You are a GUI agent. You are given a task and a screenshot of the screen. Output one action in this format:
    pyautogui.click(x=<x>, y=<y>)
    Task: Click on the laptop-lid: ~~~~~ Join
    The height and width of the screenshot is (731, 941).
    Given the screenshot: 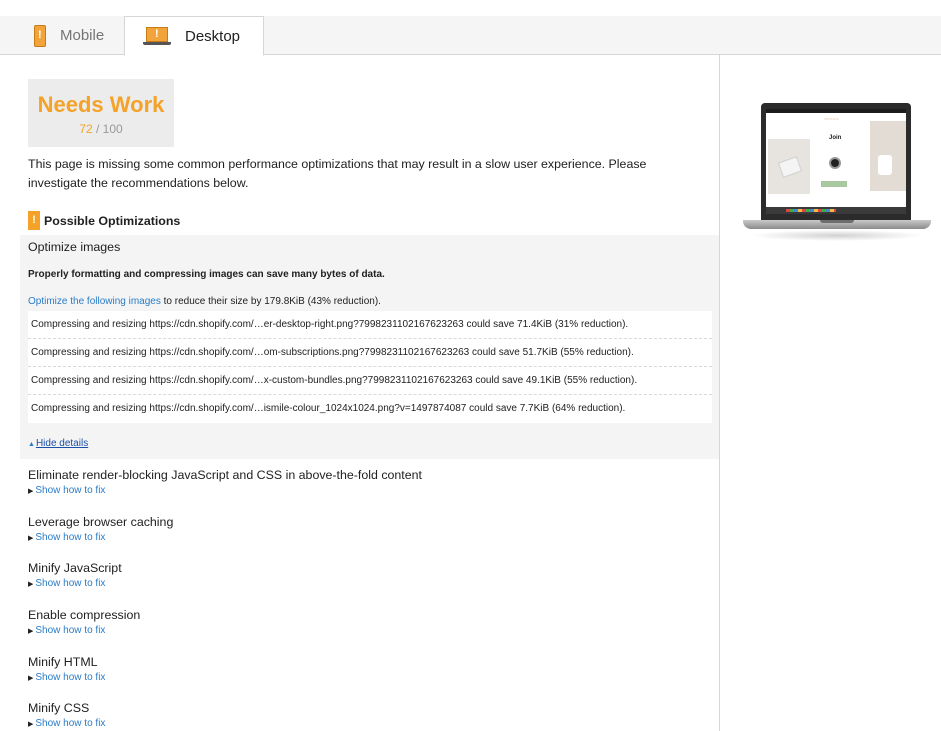 What is the action you would take?
    pyautogui.click(x=836, y=161)
    